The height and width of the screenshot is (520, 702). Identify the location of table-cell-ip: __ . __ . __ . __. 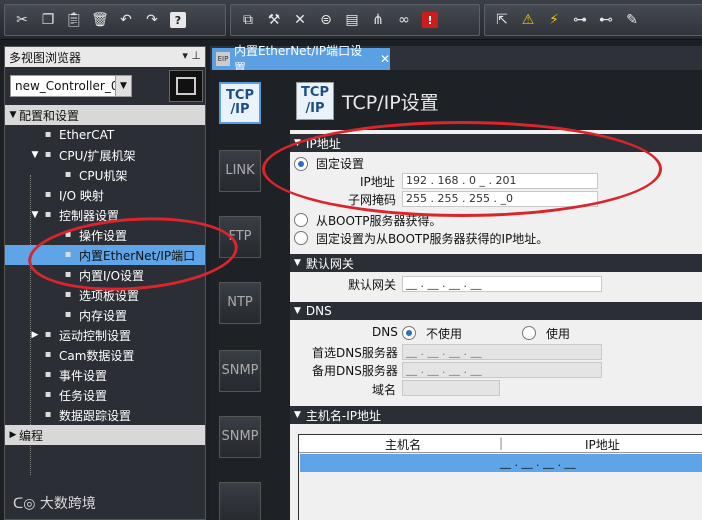
(537, 462).